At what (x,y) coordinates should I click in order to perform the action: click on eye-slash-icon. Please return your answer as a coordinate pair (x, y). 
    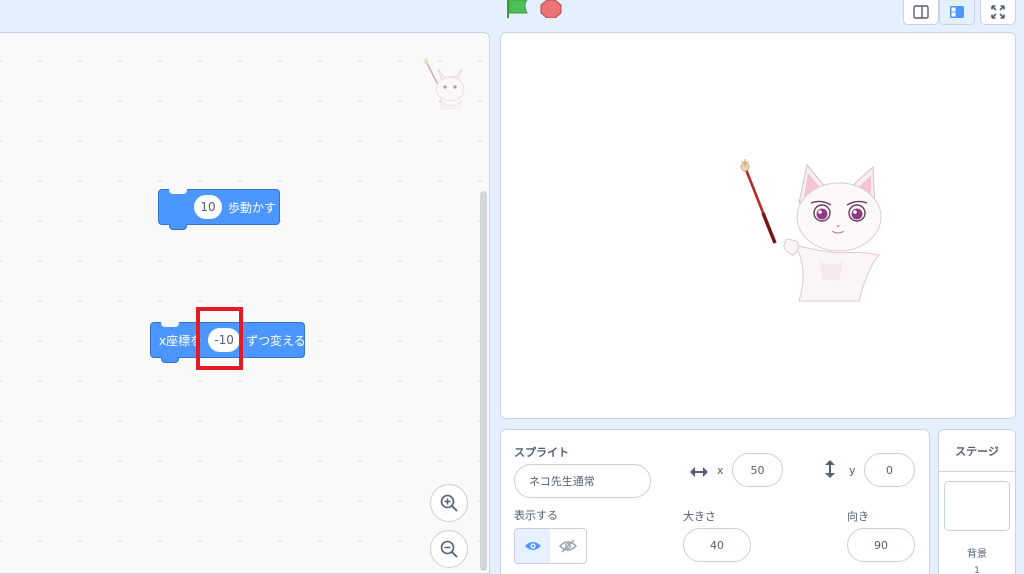
    Looking at the image, I should click on (568, 546).